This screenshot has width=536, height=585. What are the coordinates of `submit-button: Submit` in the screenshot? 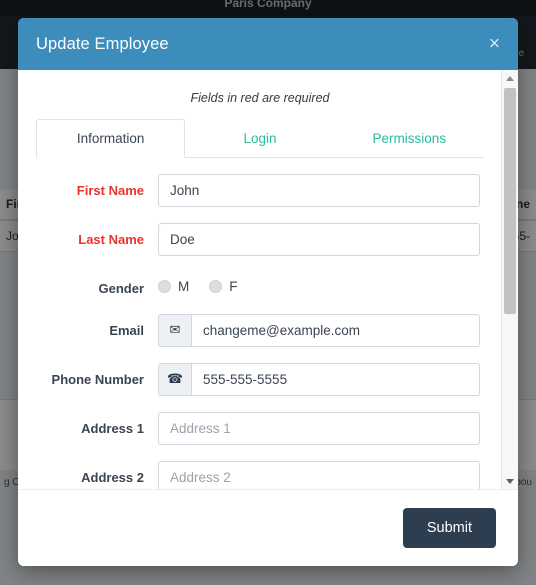 It's located at (449, 528).